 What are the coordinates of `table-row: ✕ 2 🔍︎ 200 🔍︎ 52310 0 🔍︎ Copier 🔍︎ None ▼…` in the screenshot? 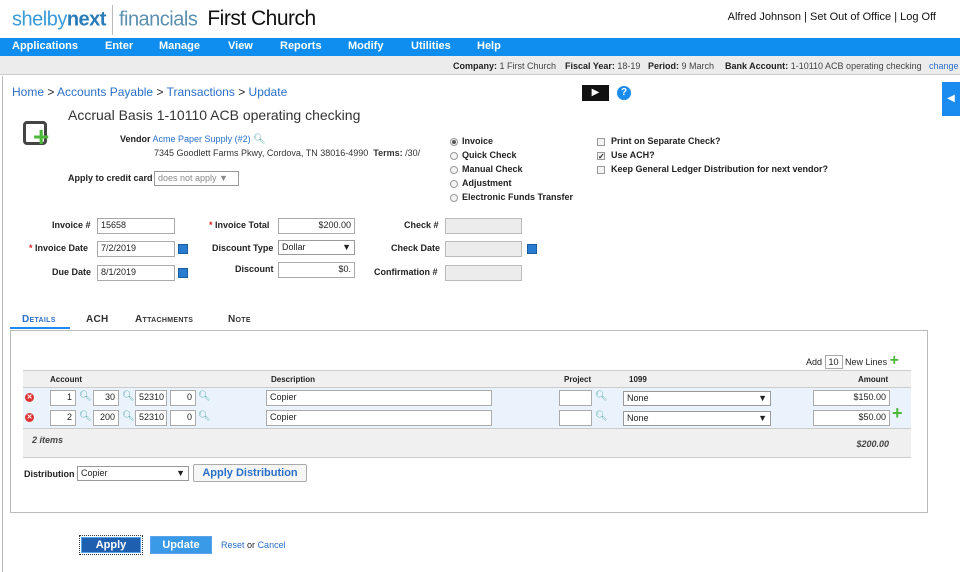 It's located at (467, 418).